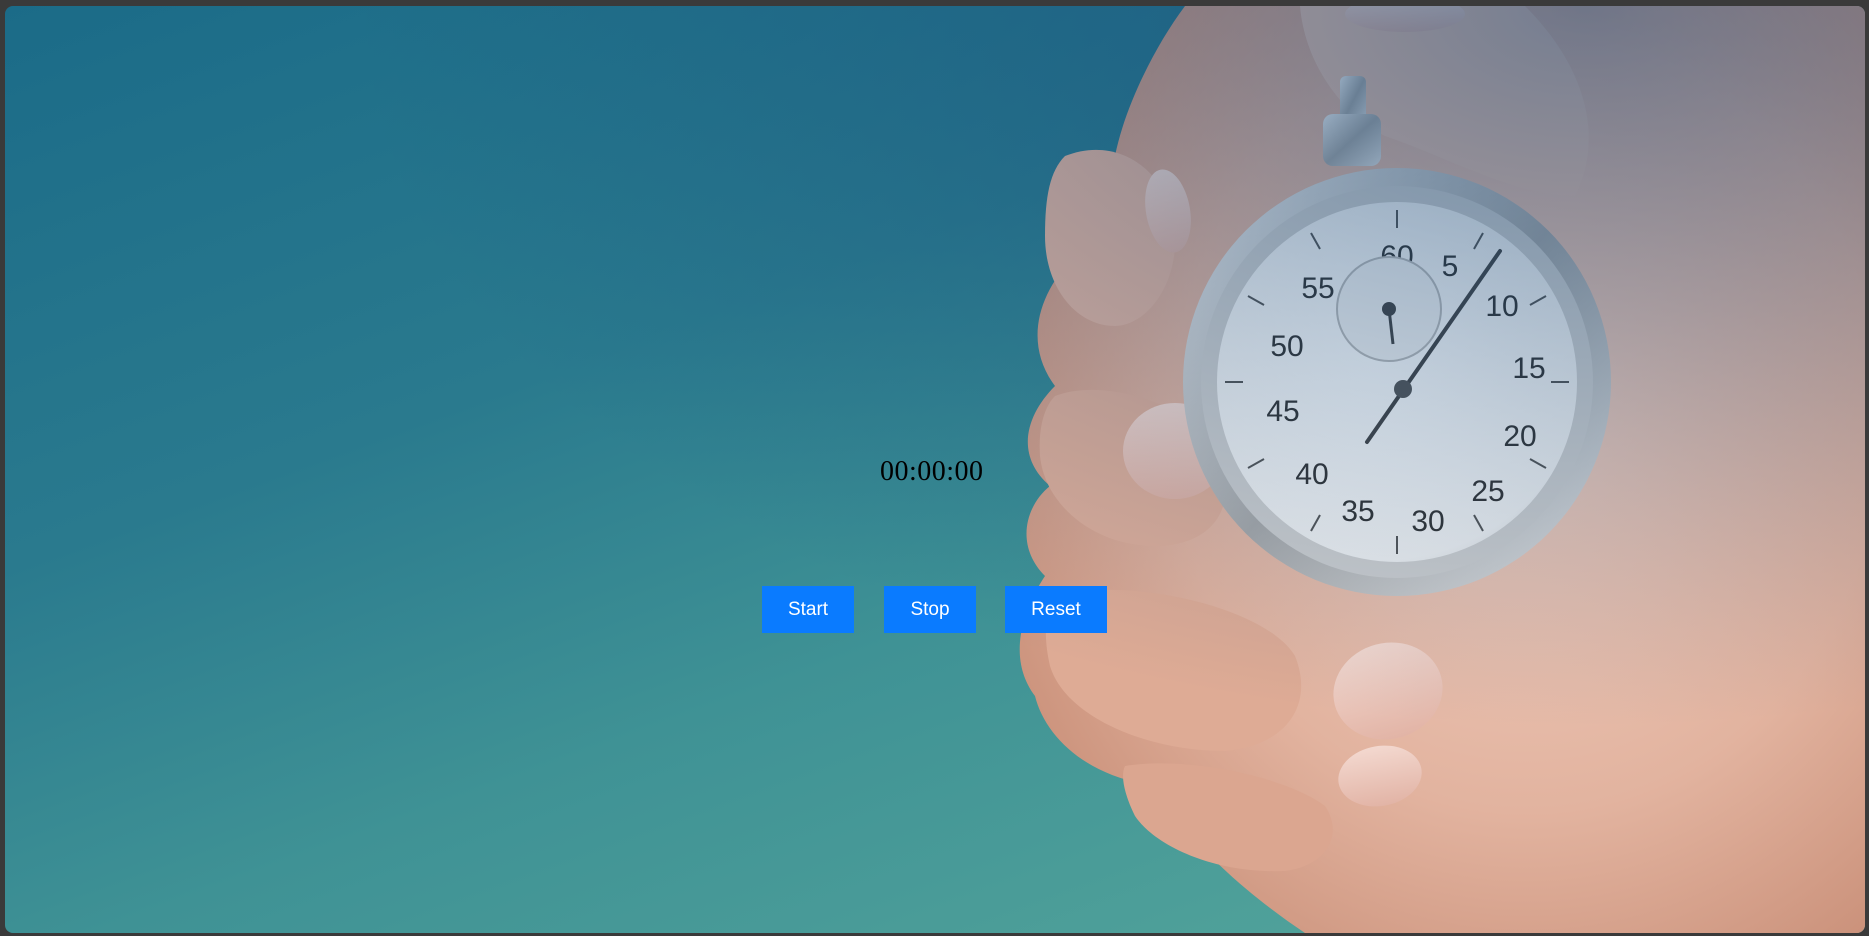  I want to click on reset-button: Reset, so click(1056, 609).